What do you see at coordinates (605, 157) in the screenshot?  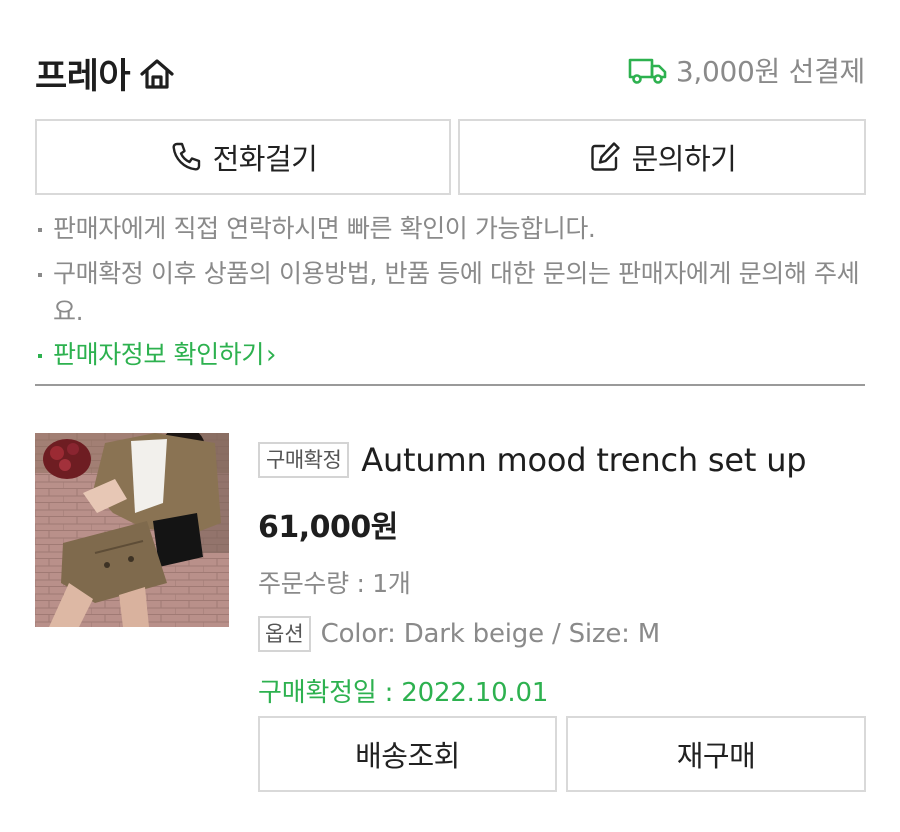 I see `edit-icon` at bounding box center [605, 157].